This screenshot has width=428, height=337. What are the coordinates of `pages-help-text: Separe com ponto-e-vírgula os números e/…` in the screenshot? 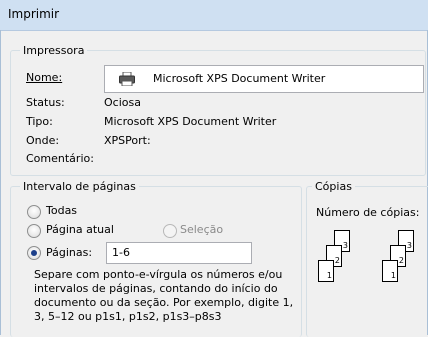 It's located at (164, 295).